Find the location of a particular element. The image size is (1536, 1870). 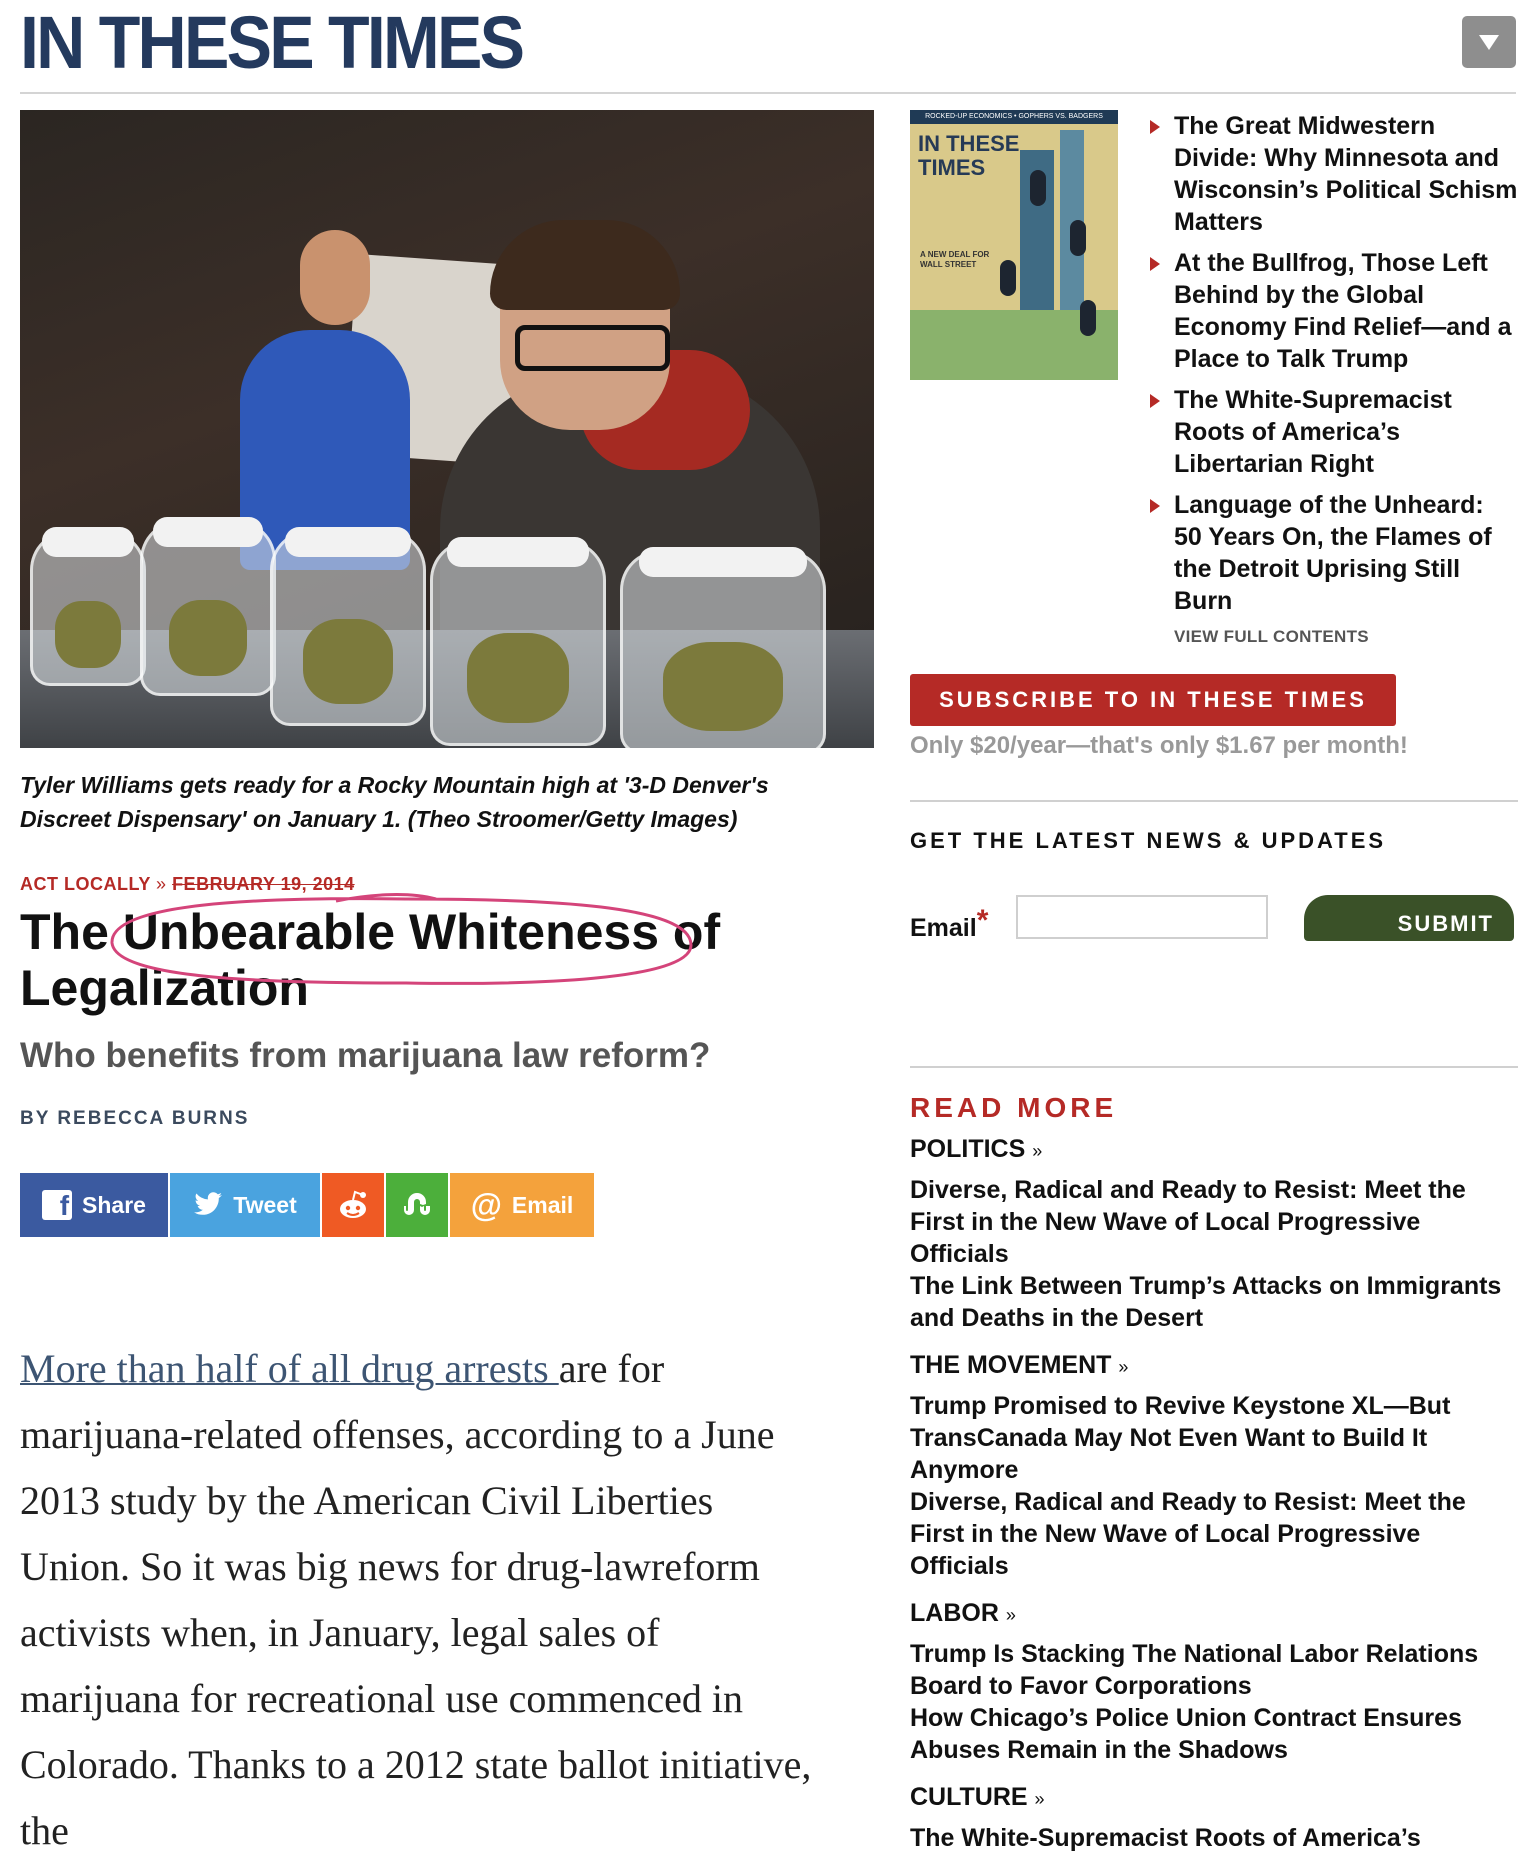

glasses is located at coordinates (592, 348).